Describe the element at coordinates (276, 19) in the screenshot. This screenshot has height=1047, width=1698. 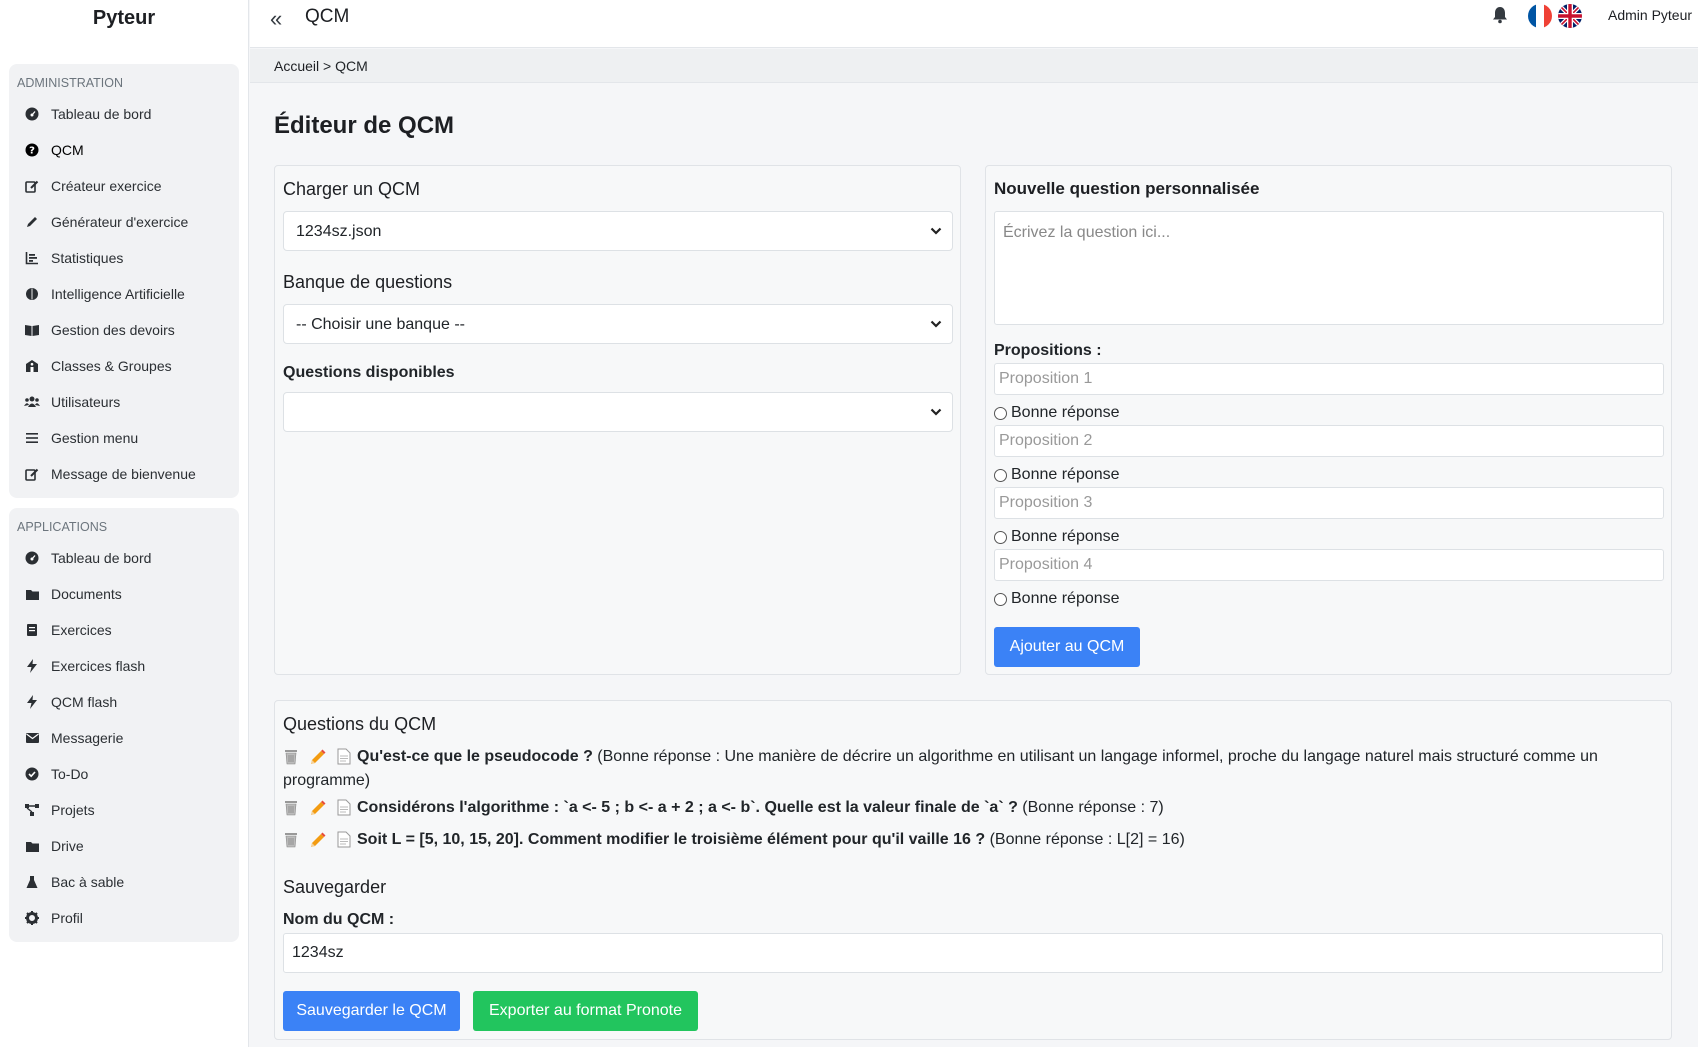
I see `collapse-sidebar-icon: «` at that location.